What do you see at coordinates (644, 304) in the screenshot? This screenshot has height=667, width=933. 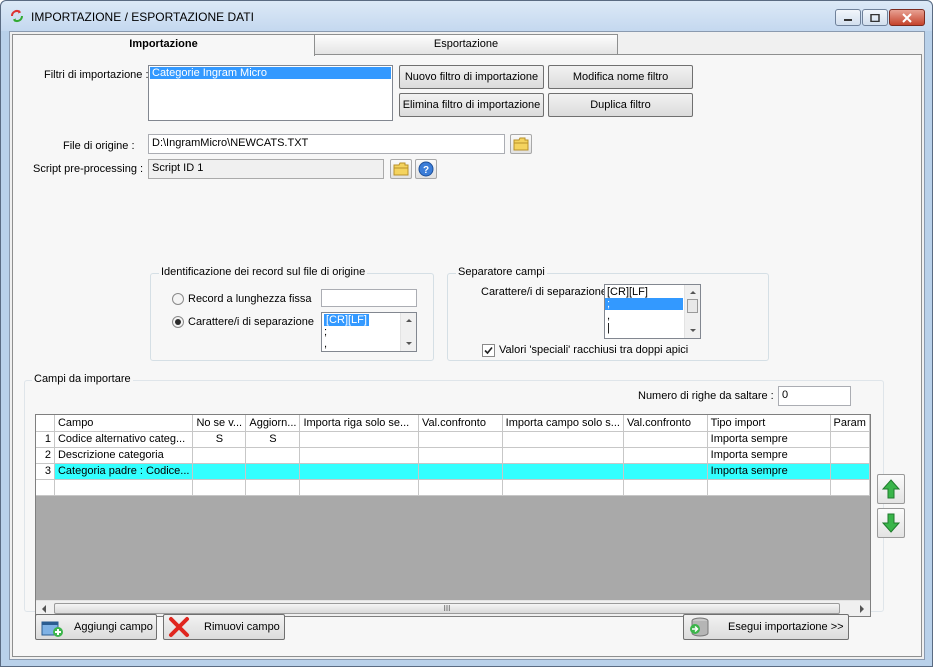 I see `field-sep-option-selected: ;` at bounding box center [644, 304].